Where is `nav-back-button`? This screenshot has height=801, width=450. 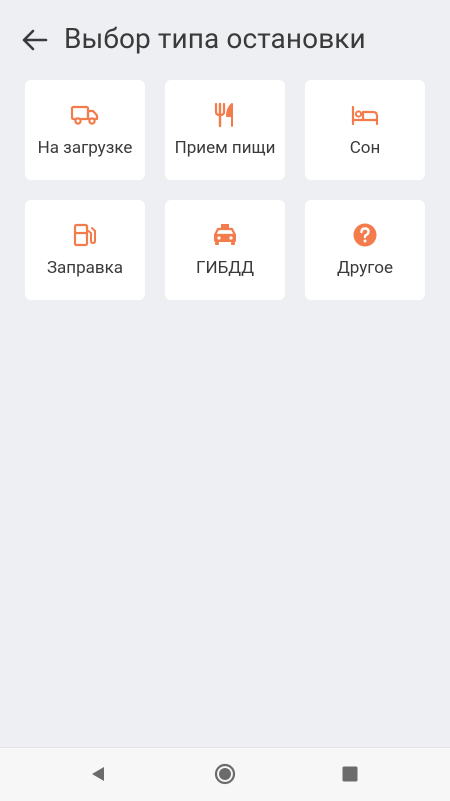 nav-back-button is located at coordinates (98, 774).